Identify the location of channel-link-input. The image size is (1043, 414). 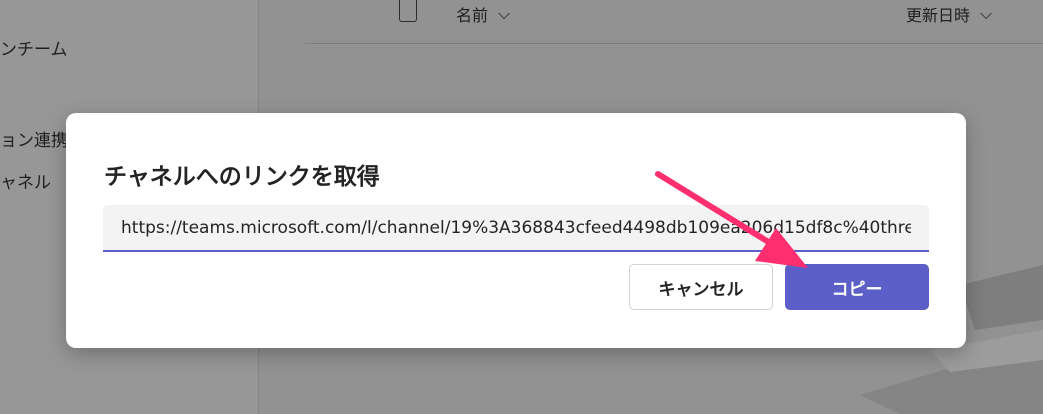
(516, 227).